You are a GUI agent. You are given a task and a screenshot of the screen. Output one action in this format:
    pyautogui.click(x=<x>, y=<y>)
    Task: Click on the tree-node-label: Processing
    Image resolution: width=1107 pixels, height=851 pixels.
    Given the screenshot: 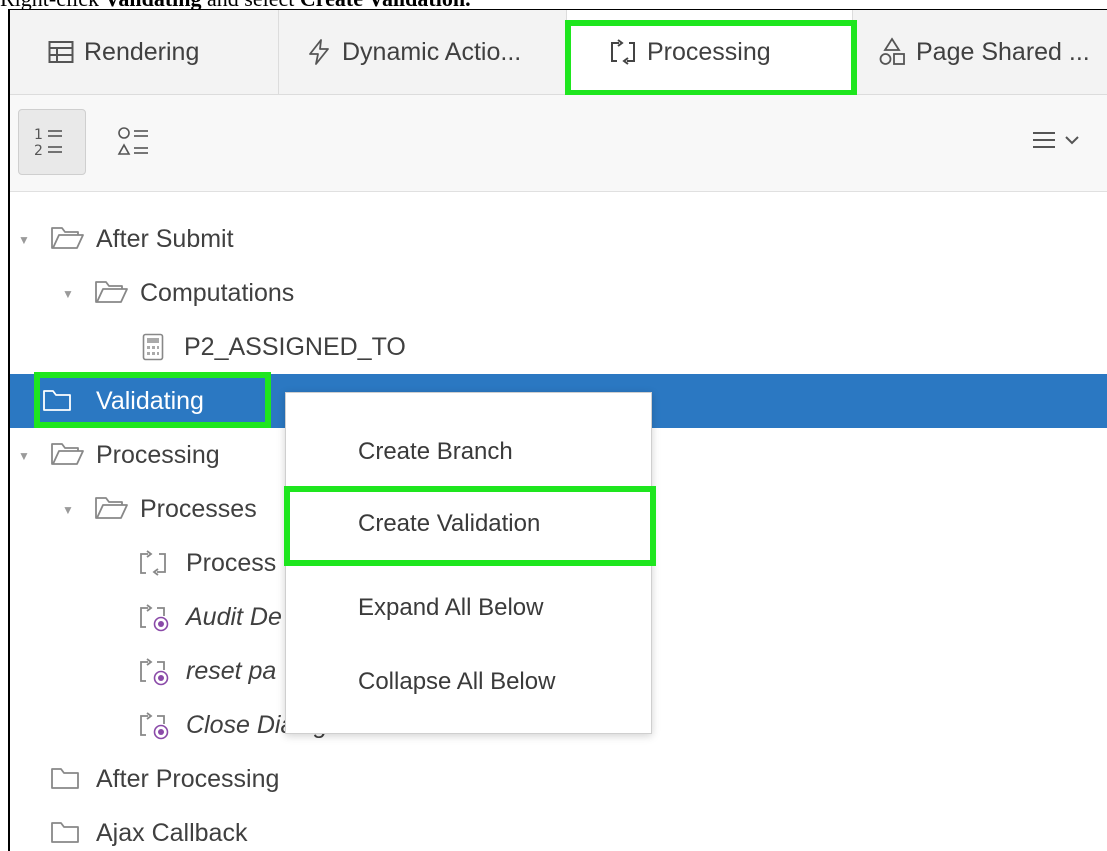 What is the action you would take?
    pyautogui.click(x=158, y=455)
    